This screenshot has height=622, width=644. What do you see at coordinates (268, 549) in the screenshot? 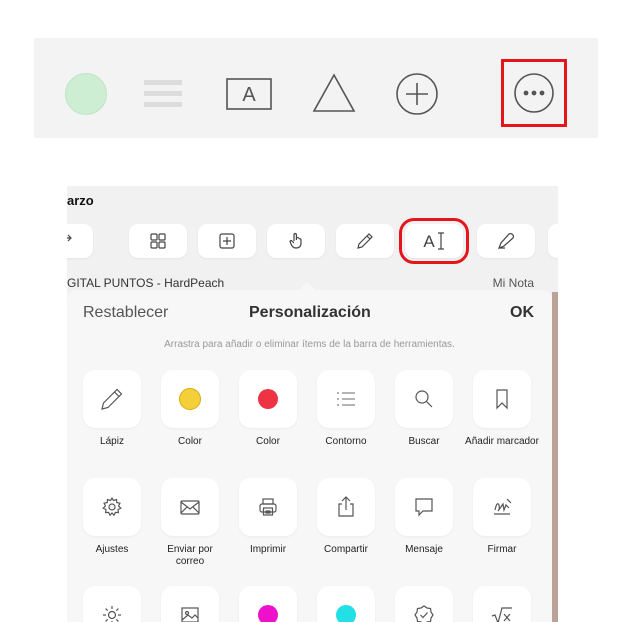
I see `grid-item-label: Imprimir` at bounding box center [268, 549].